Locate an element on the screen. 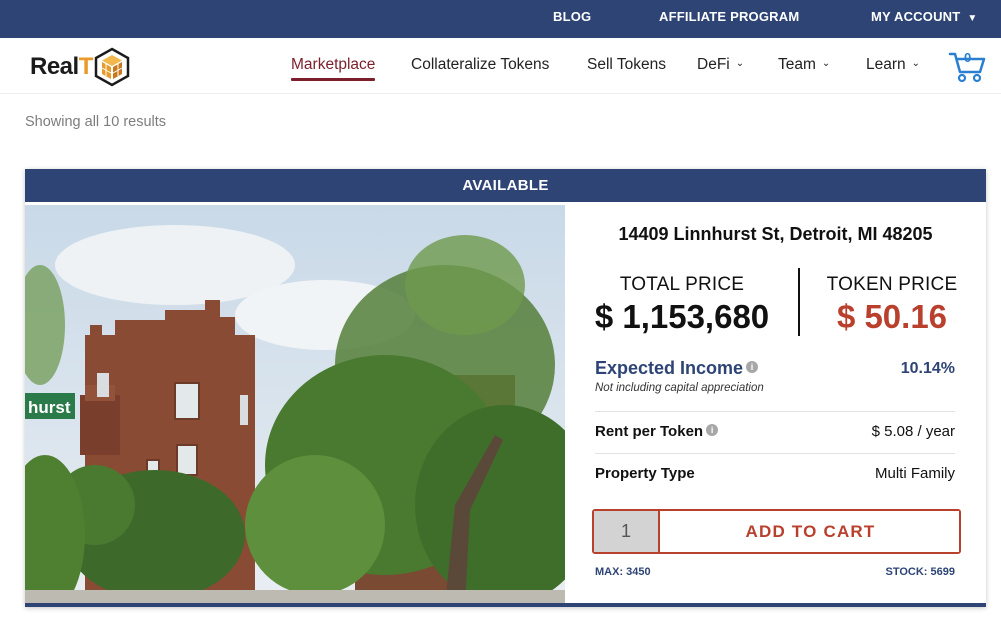 The height and width of the screenshot is (619, 1001). rent-per-token-row: Rent per Token i $ 5.08 / year is located at coordinates (775, 432).